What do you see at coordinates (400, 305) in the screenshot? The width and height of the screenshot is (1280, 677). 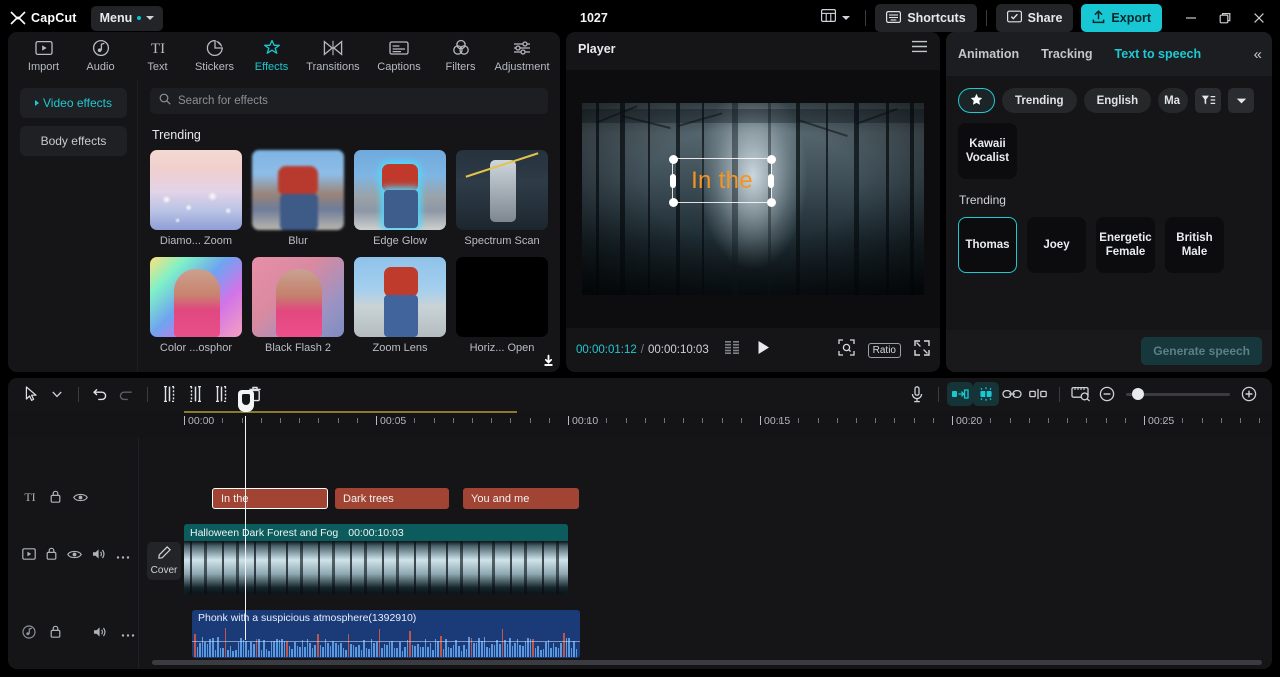 I see `effect-card: Zoom Lens` at bounding box center [400, 305].